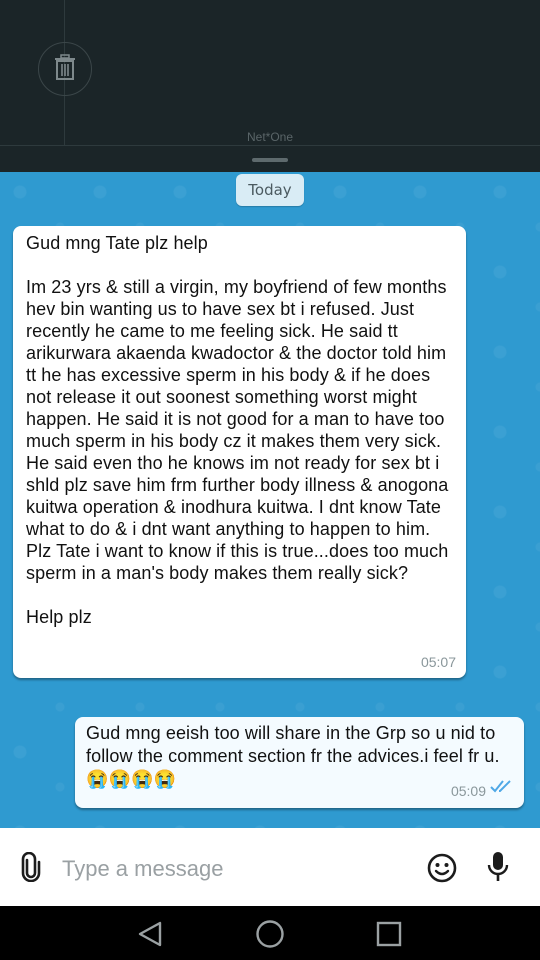 The height and width of the screenshot is (960, 540). I want to click on trash-icon, so click(65, 69).